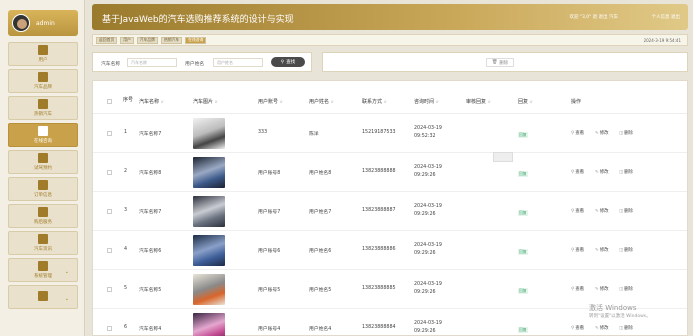 This screenshot has height=336, width=693. What do you see at coordinates (43, 23) in the screenshot?
I see `user-card: admin` at bounding box center [43, 23].